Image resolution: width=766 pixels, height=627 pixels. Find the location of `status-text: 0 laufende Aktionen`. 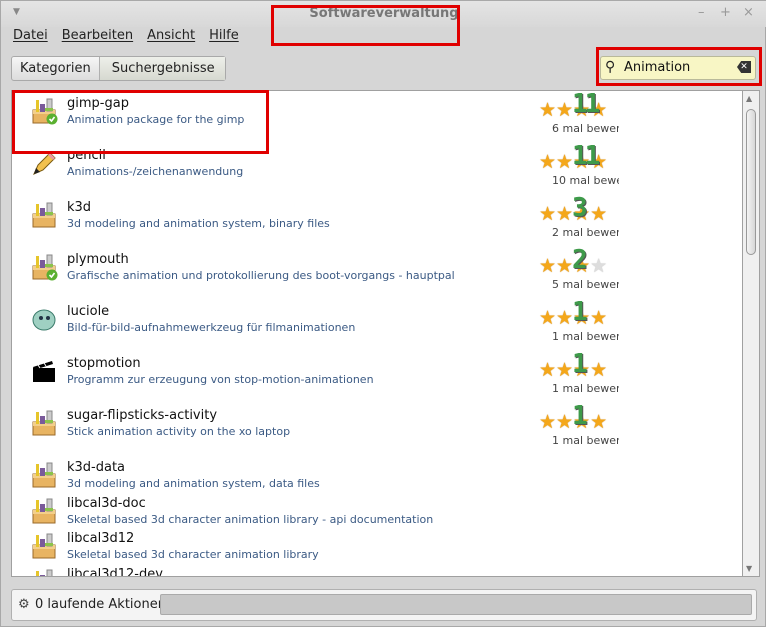

status-text: 0 laufende Aktionen is located at coordinates (100, 604).